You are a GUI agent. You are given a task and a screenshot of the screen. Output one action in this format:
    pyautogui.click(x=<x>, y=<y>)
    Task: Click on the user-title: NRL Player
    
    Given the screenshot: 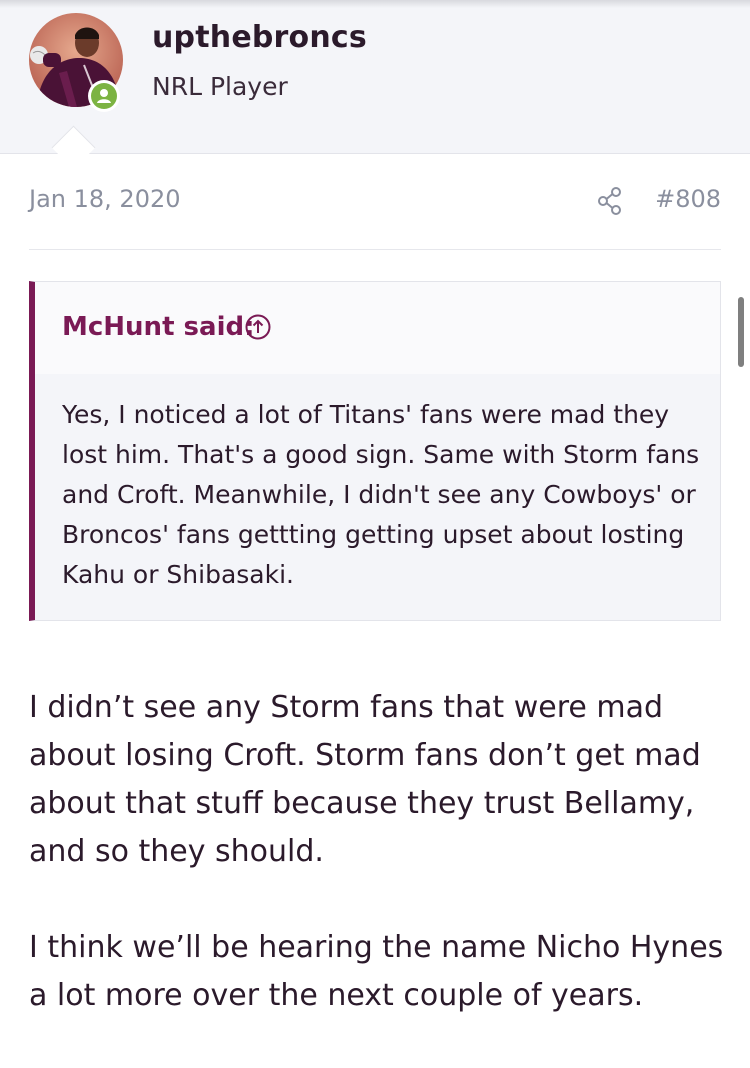 What is the action you would take?
    pyautogui.click(x=220, y=86)
    